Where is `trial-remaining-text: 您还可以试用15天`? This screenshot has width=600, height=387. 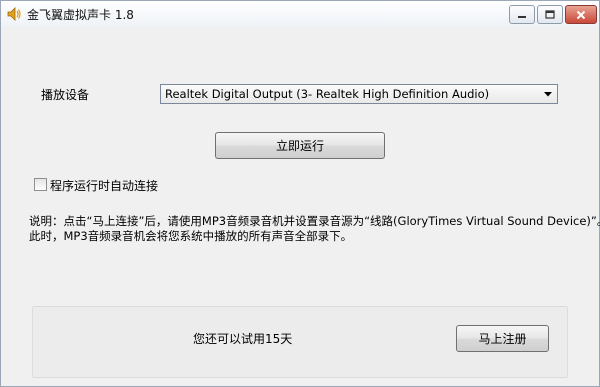 trial-remaining-text: 您还可以试用15天 is located at coordinates (243, 339).